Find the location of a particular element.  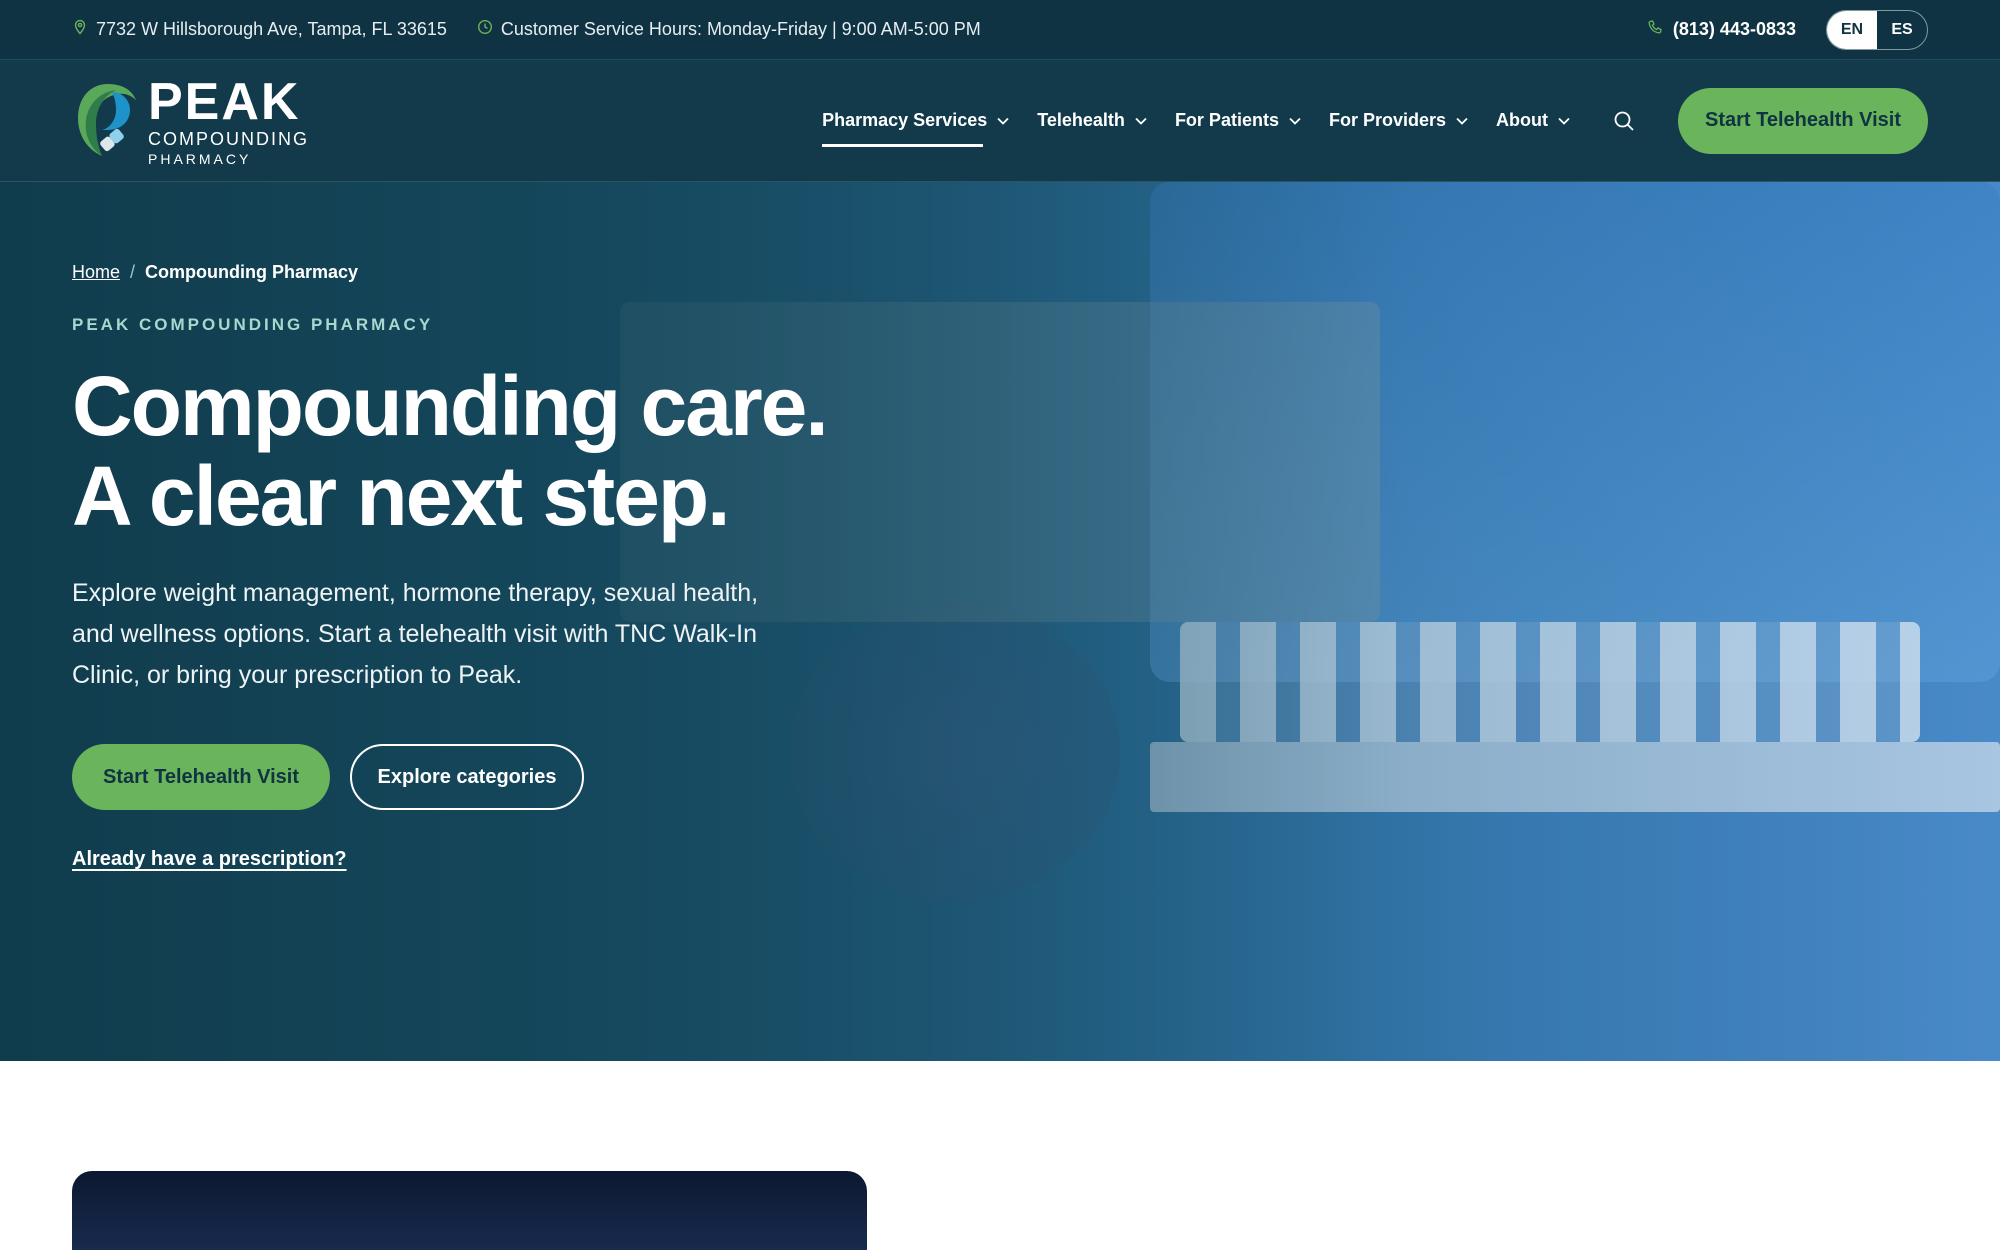

lang-en-button: EN is located at coordinates (1852, 29).